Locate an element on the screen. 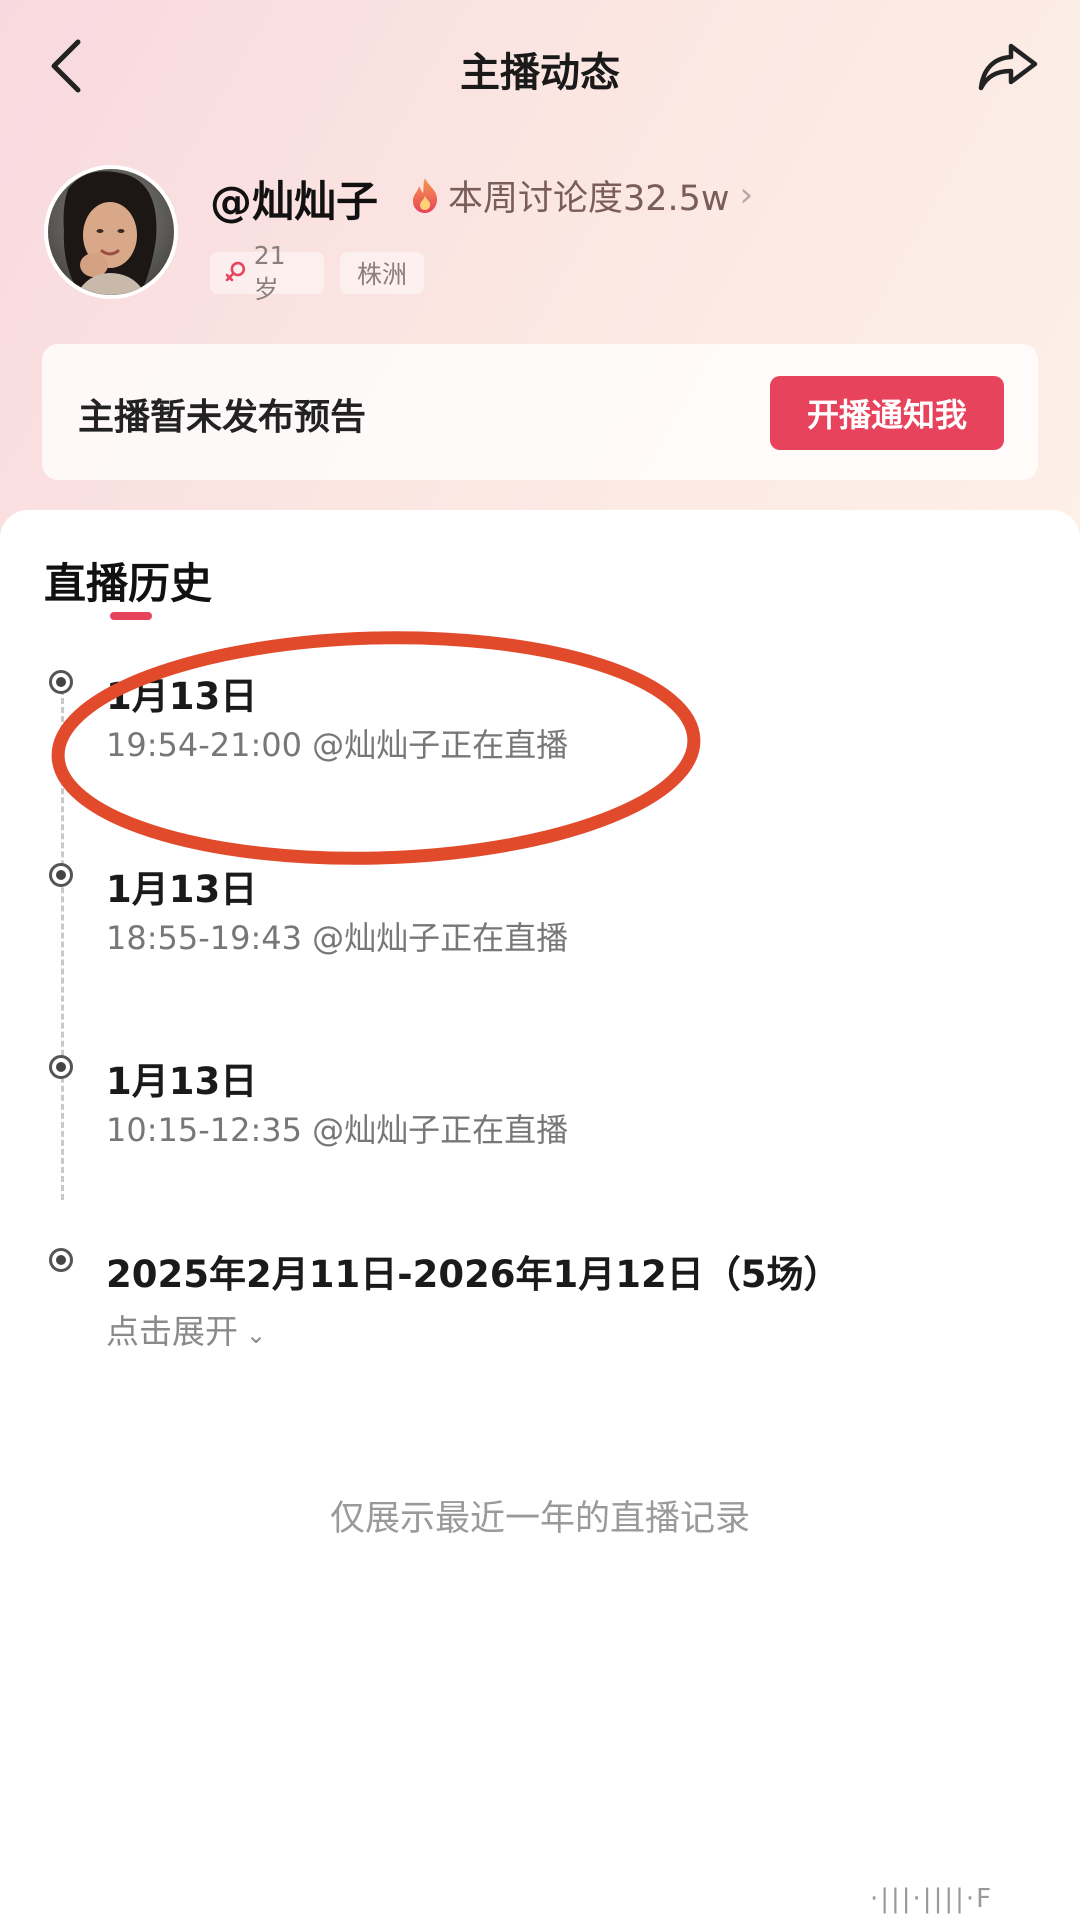 This screenshot has width=1080, height=1919. notice-card: 主播暂未发布预告 开播通知我 is located at coordinates (540, 412).